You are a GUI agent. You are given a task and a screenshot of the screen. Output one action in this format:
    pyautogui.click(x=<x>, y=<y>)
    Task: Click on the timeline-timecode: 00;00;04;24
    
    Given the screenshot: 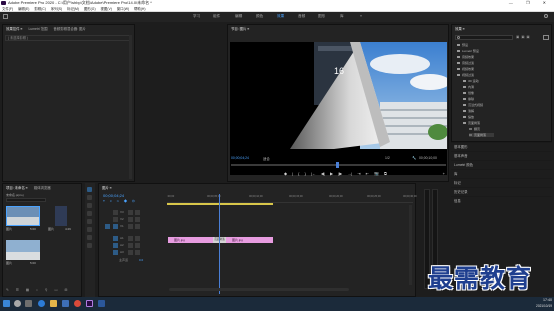 What is the action you would take?
    pyautogui.click(x=113, y=195)
    